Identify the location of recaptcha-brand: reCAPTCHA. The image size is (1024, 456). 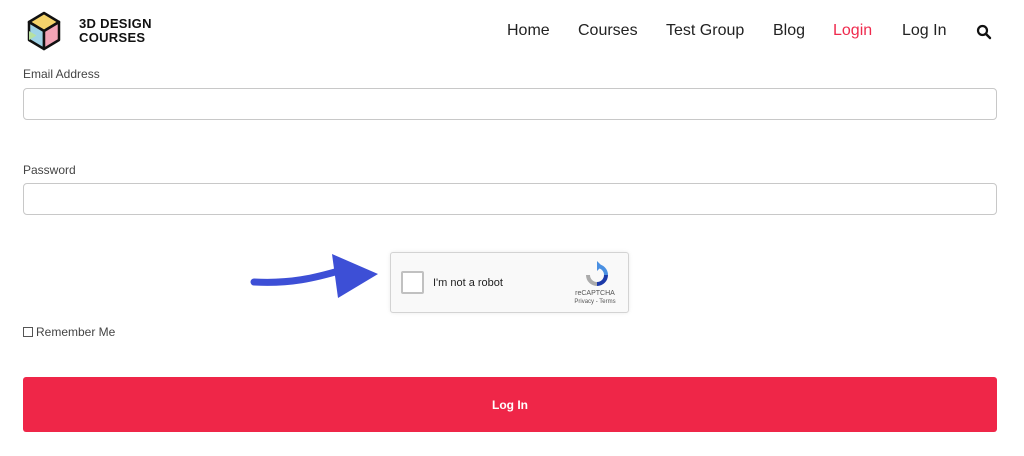
(595, 293).